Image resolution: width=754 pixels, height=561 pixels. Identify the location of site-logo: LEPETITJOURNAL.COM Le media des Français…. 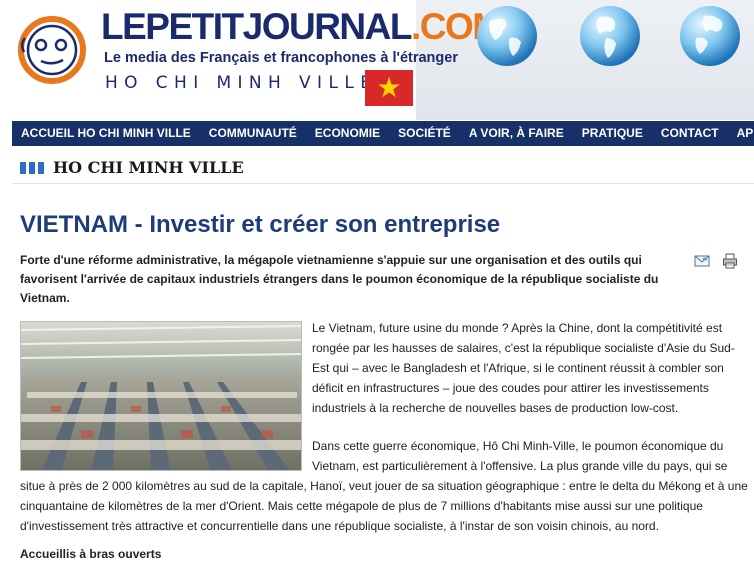
(256, 60).